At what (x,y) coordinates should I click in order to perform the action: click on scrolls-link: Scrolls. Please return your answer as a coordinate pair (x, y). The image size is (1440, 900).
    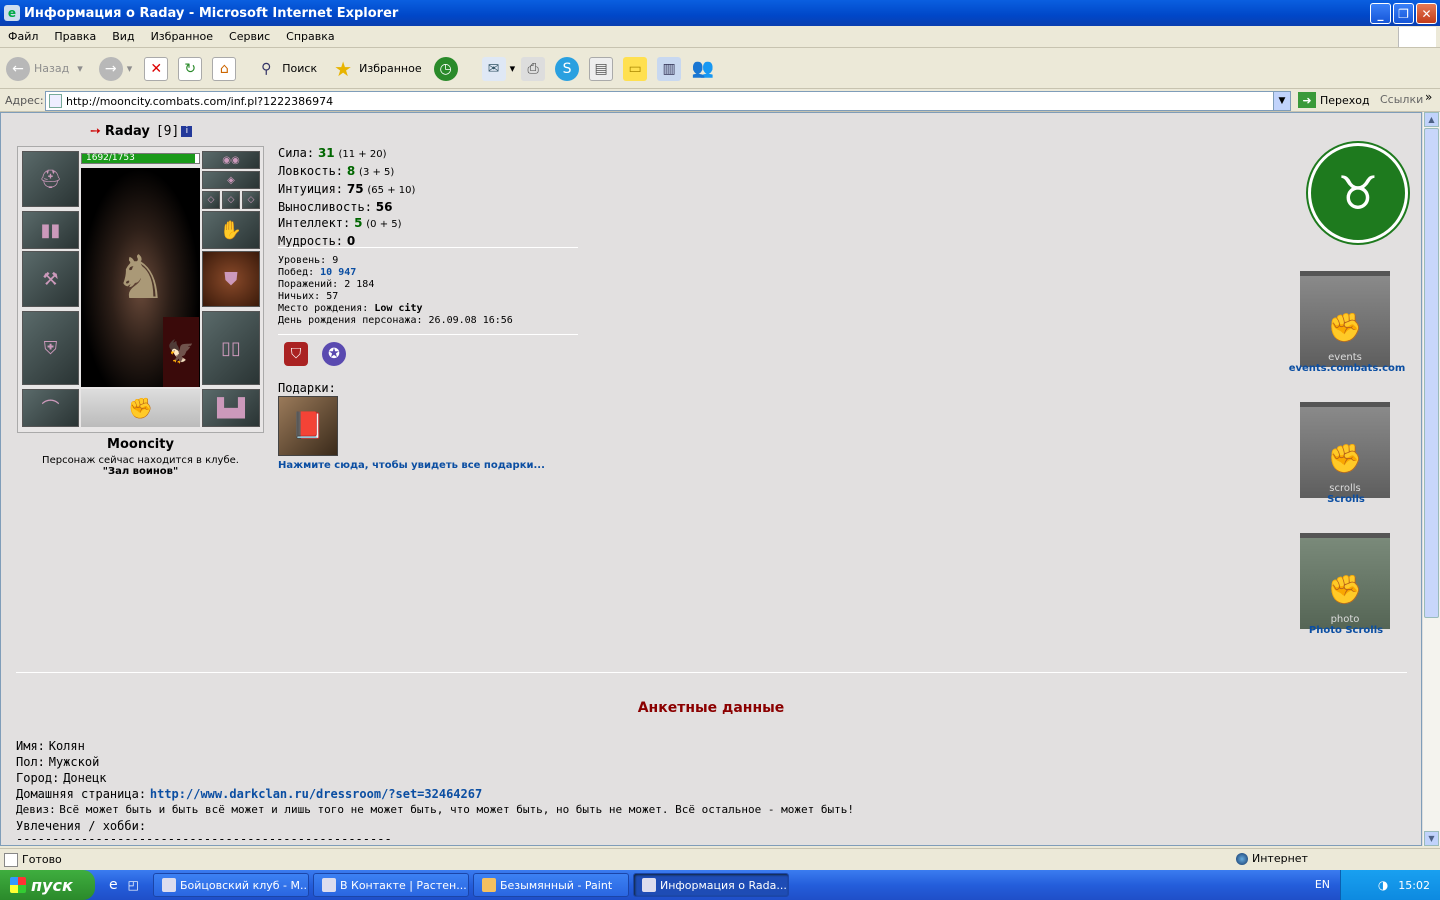
    Looking at the image, I should click on (1346, 499).